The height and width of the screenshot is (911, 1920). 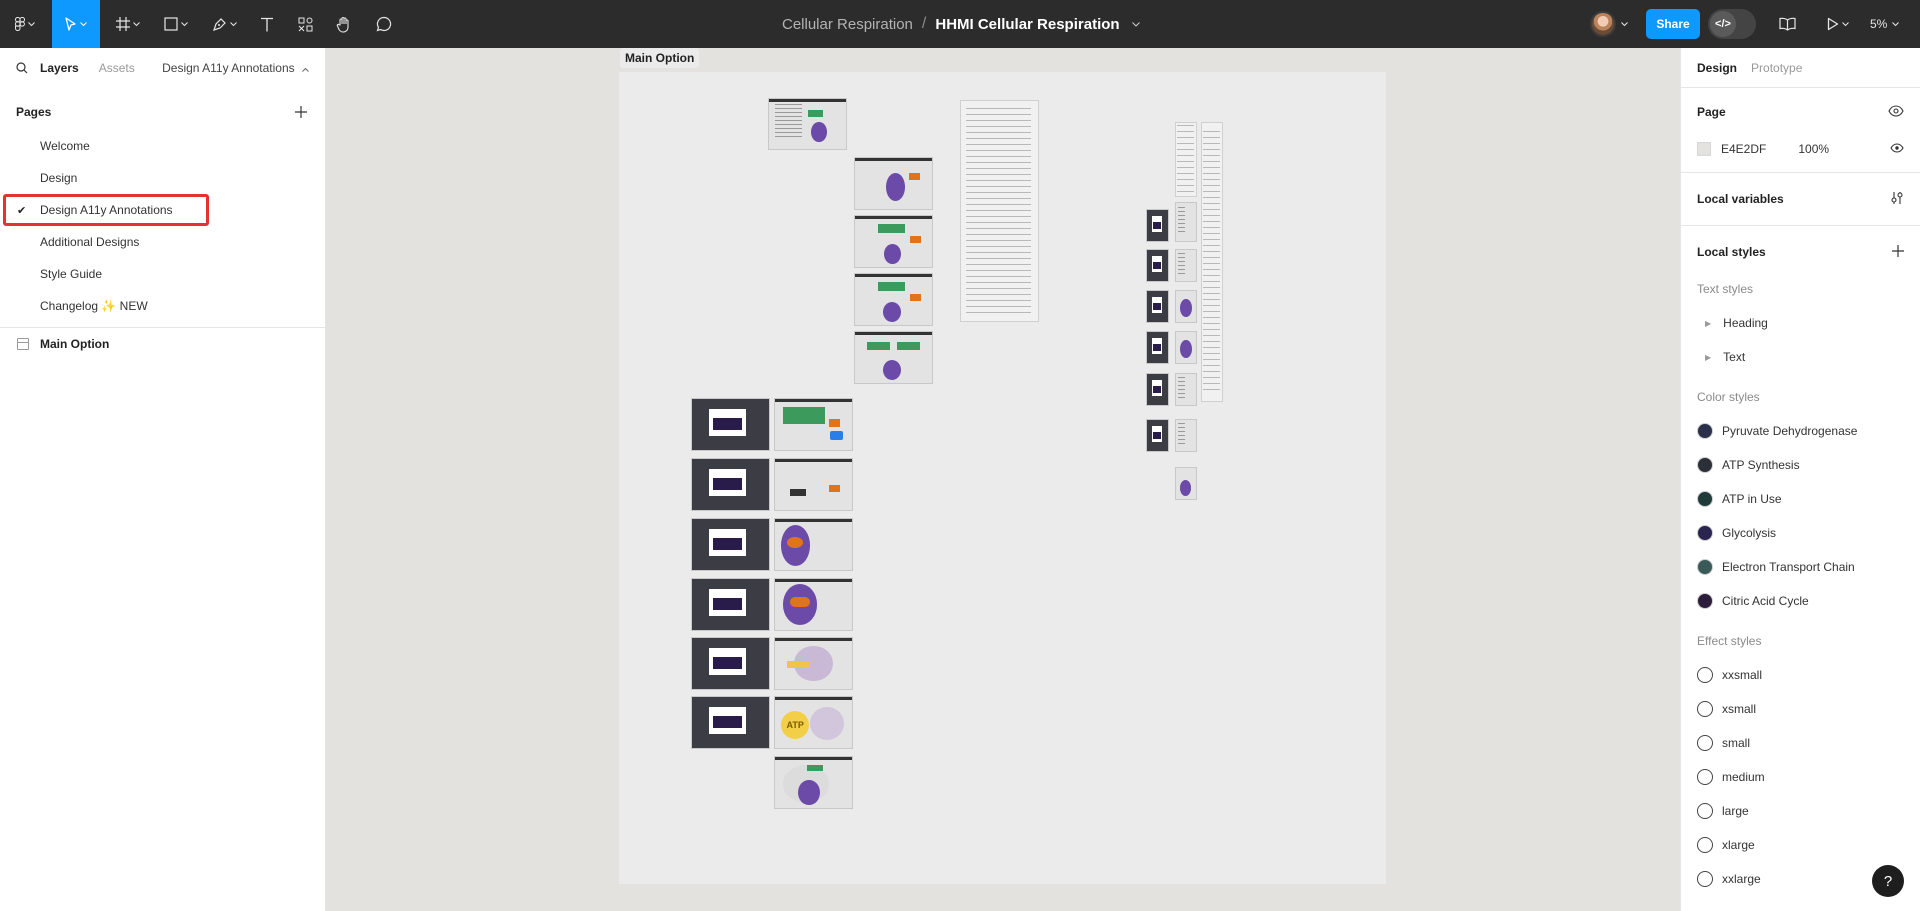 I want to click on tab-prototype: Prototype, so click(x=1776, y=68).